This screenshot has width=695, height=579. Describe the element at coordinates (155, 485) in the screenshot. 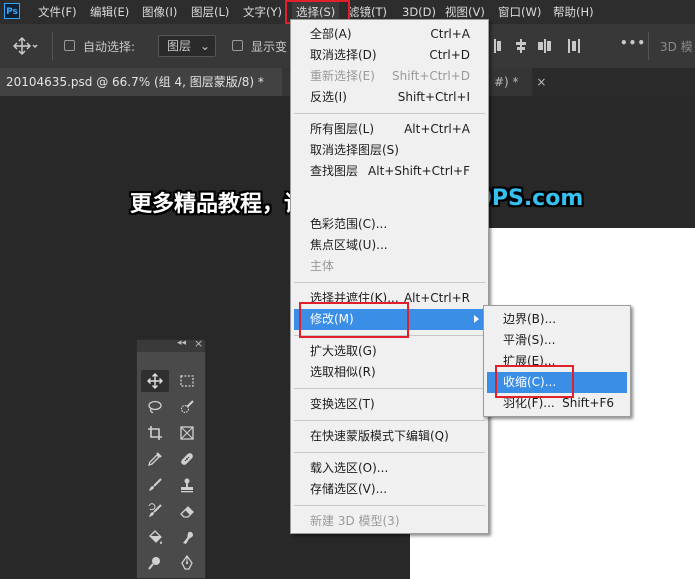

I see `brush-tool-icon` at that location.